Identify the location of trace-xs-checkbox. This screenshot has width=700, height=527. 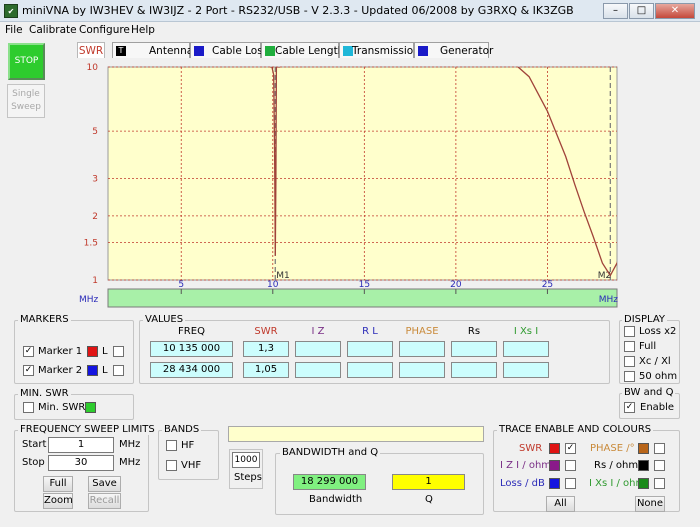
(659, 483).